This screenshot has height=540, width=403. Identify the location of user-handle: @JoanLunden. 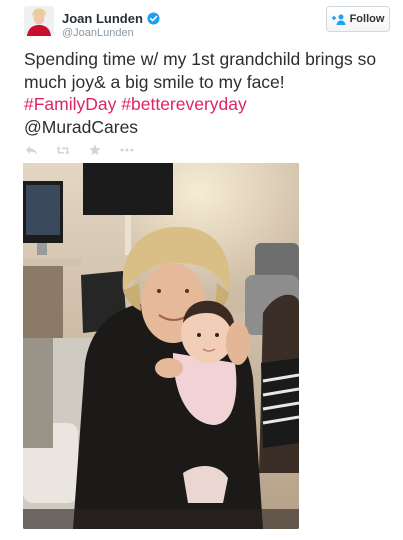
(98, 33).